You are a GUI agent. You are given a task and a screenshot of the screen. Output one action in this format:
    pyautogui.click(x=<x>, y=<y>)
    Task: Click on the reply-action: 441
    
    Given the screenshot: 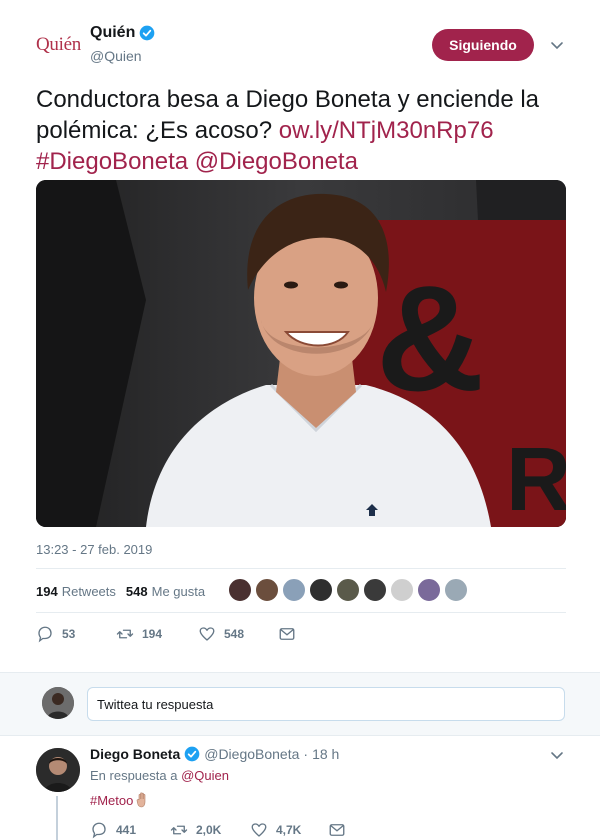 What is the action you would take?
    pyautogui.click(x=130, y=830)
    